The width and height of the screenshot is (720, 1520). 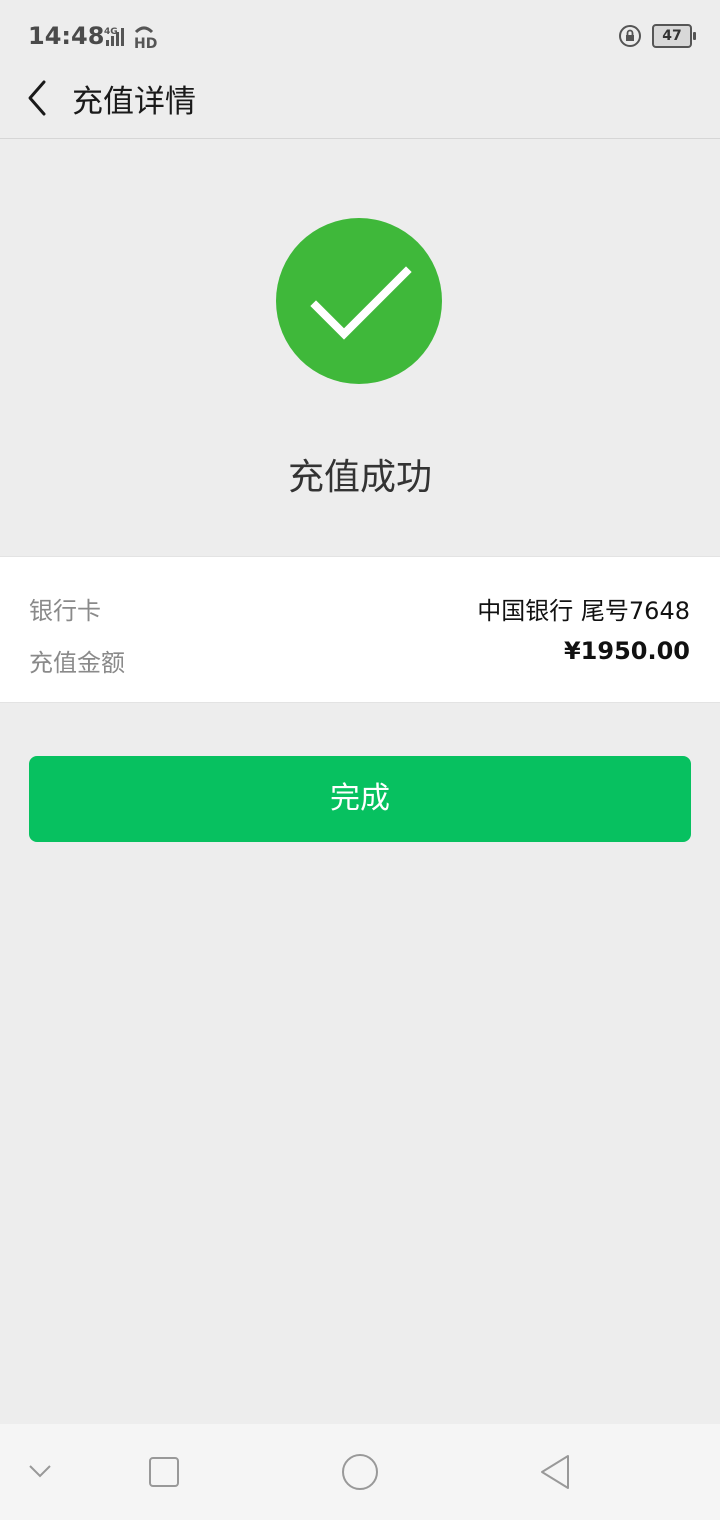 I want to click on battery-icon: 47, so click(x=674, y=36).